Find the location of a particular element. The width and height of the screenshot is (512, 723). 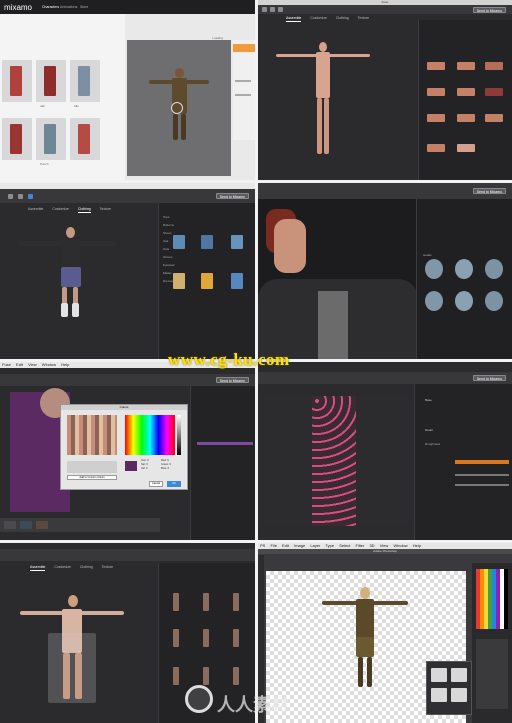

mixamo-logo: mixamo is located at coordinates (18, 7).